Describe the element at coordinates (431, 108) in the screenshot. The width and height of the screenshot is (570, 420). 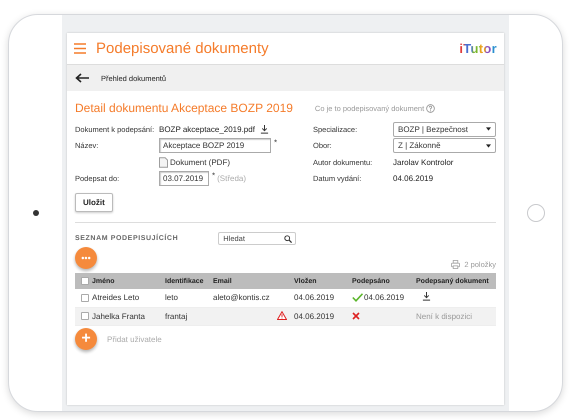
I see `question-icon` at that location.